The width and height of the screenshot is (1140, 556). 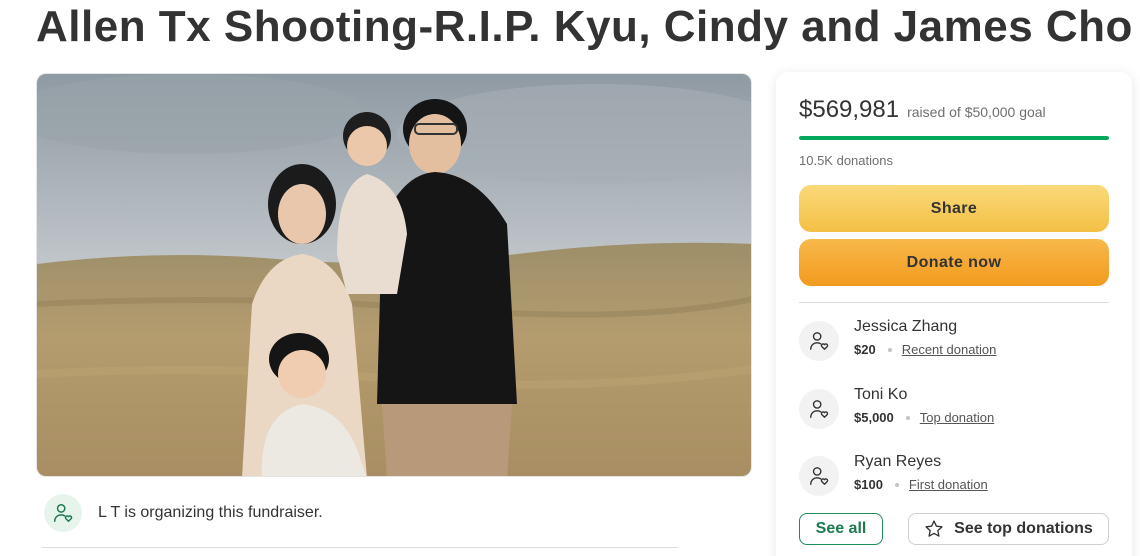 I want to click on donation-type-link: Top donation, so click(x=957, y=417).